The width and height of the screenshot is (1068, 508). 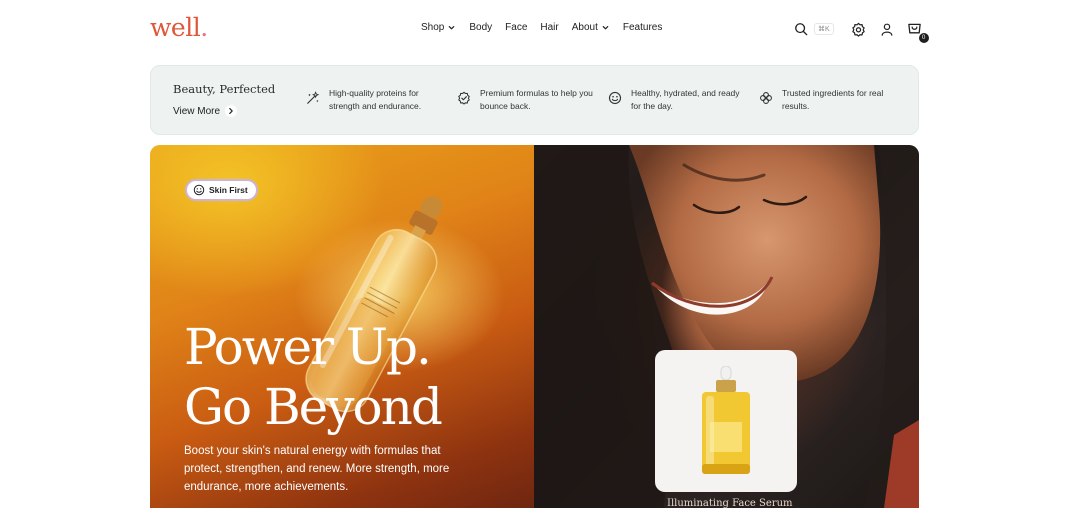 What do you see at coordinates (175, 27) in the screenshot?
I see `logo-text: well` at bounding box center [175, 27].